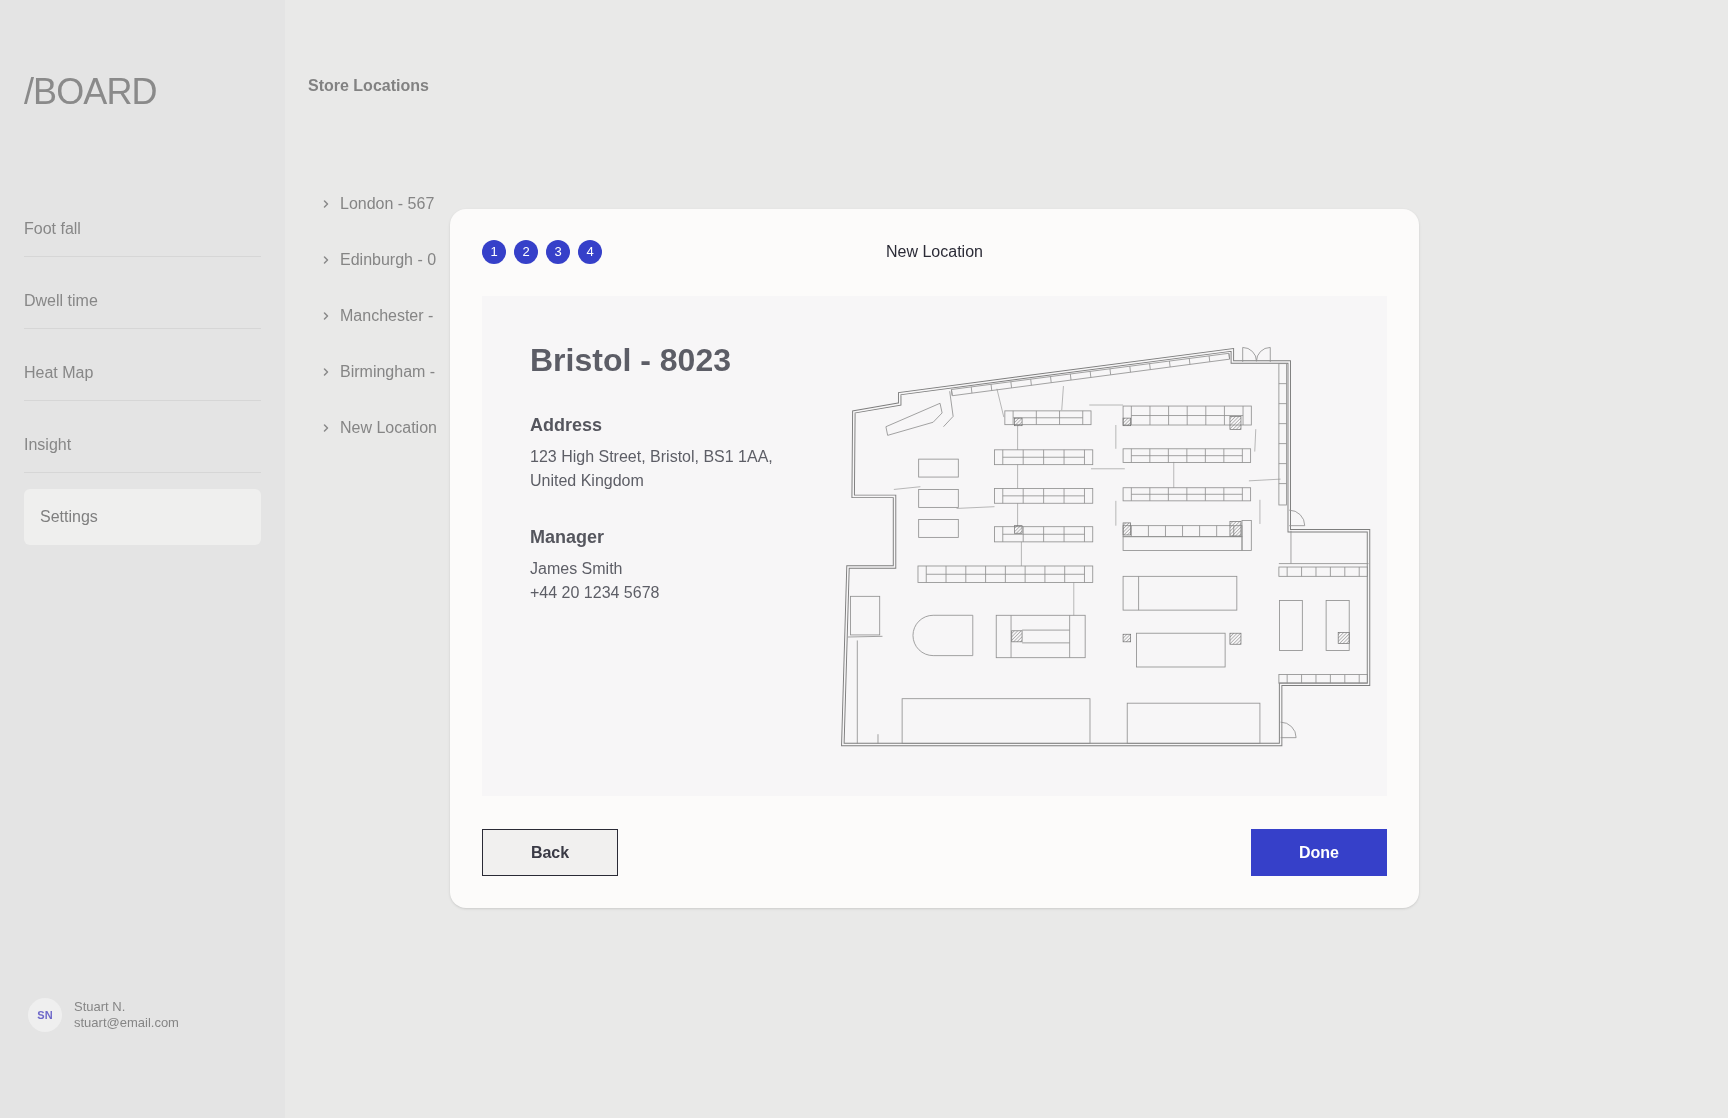 Image resolution: width=1728 pixels, height=1118 pixels. Describe the element at coordinates (595, 593) in the screenshot. I see `manager-phone: +44 20 1234 5678` at that location.